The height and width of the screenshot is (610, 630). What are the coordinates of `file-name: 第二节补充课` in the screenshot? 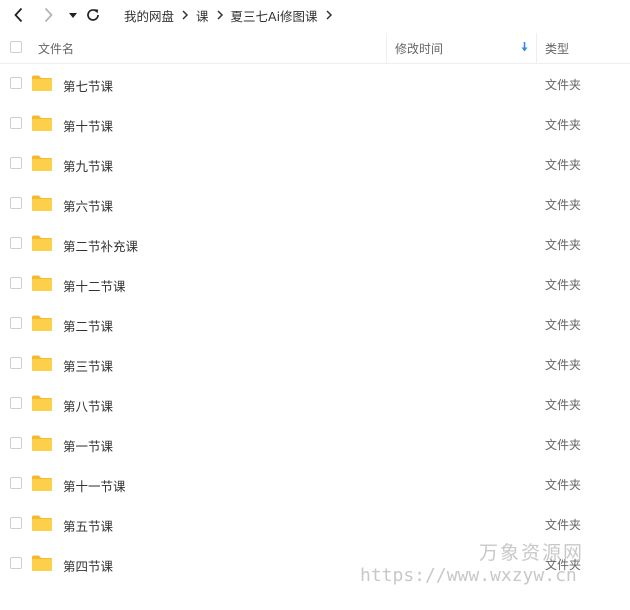 It's located at (100, 245).